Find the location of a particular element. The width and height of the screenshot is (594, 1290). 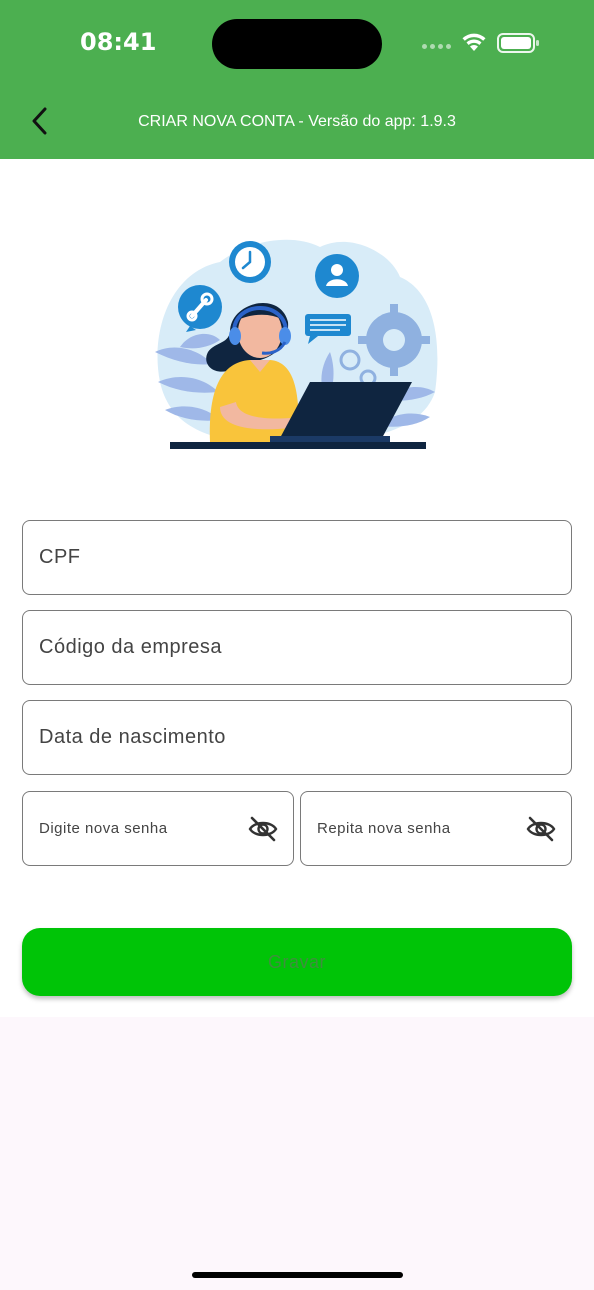

birth-date-placeholder: Data de nascimento is located at coordinates (132, 737).